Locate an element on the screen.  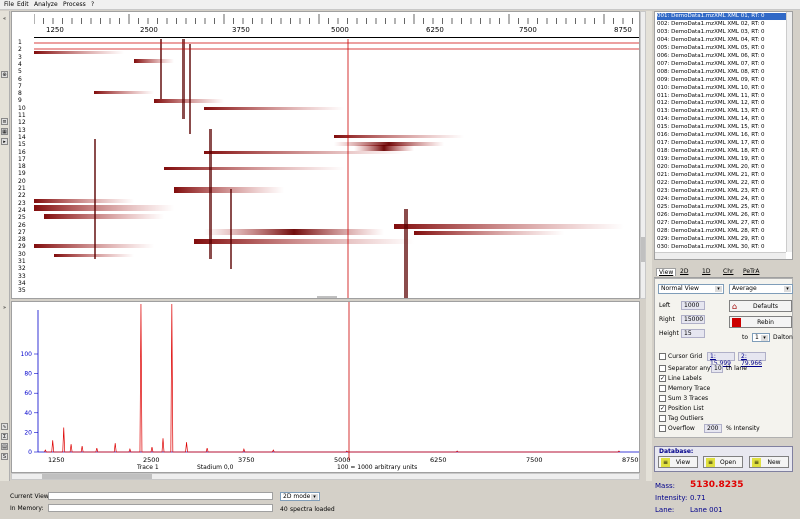
sample-list-item: 001: DemoData1.mzXML XML 01, RT: 0 is located at coordinates (721, 16).